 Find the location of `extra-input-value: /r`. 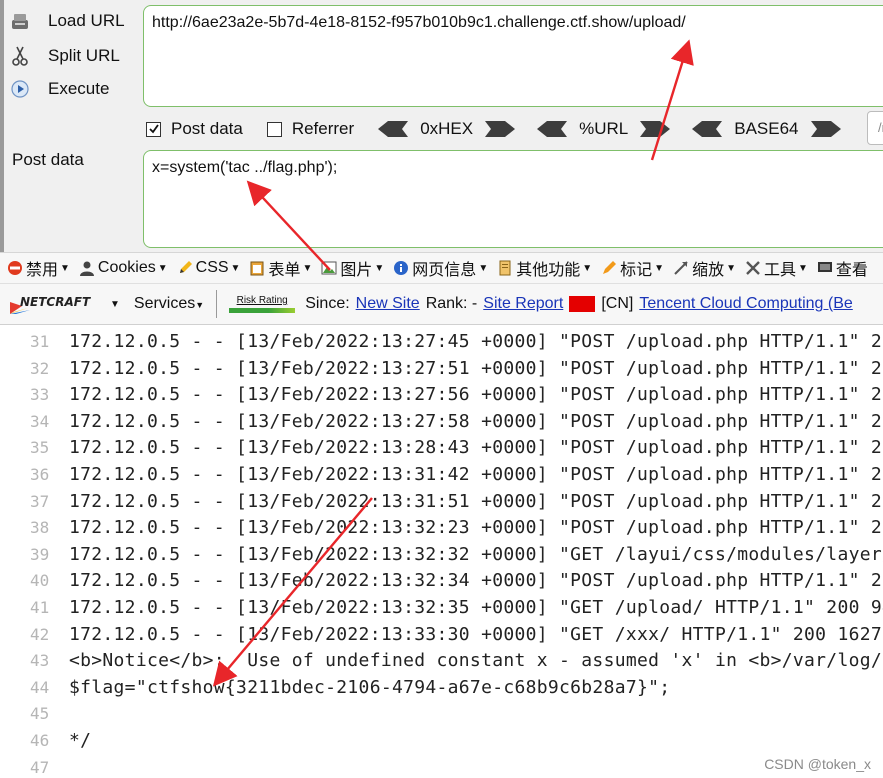

extra-input-value: /r is located at coordinates (880, 127).